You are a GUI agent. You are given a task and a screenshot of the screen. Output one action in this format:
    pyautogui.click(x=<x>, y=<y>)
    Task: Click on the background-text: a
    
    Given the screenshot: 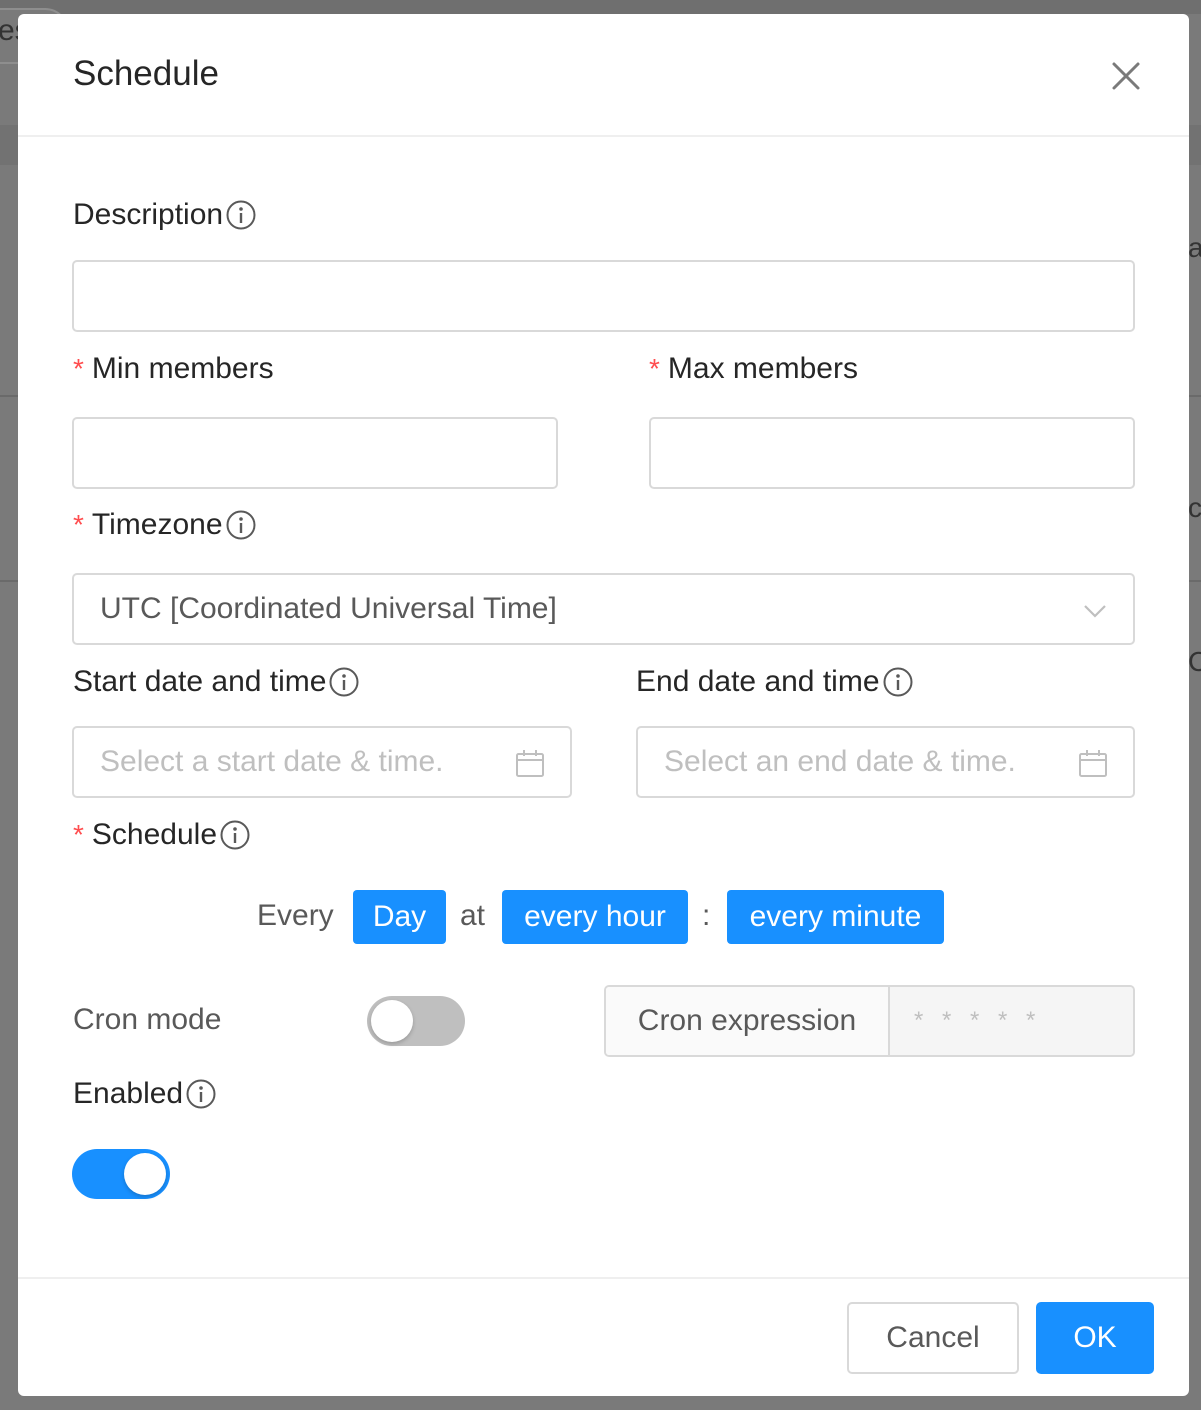 What is the action you would take?
    pyautogui.click(x=1194, y=247)
    